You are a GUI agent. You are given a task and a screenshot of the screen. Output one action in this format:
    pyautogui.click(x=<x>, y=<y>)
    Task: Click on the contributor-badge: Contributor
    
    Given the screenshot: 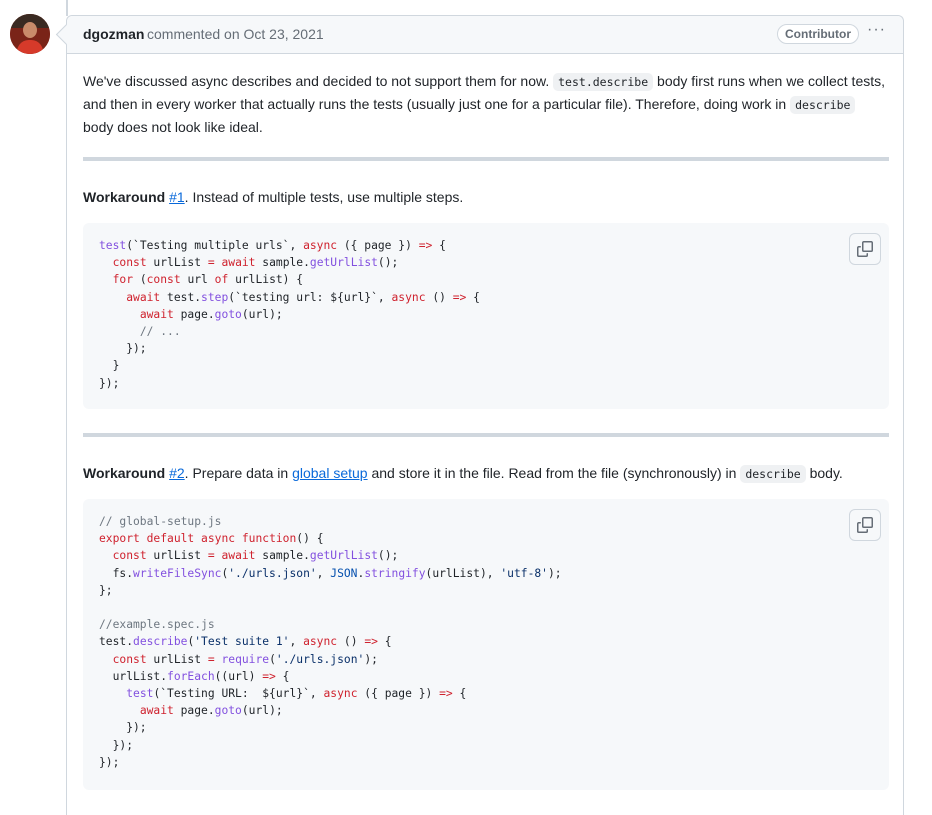 What is the action you would take?
    pyautogui.click(x=818, y=34)
    